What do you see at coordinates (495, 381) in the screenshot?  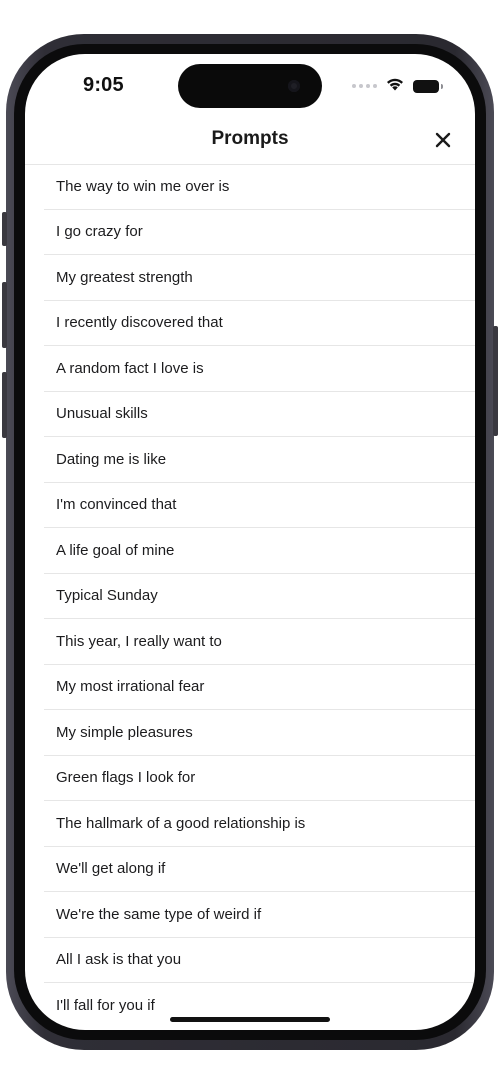 I see `power-button` at bounding box center [495, 381].